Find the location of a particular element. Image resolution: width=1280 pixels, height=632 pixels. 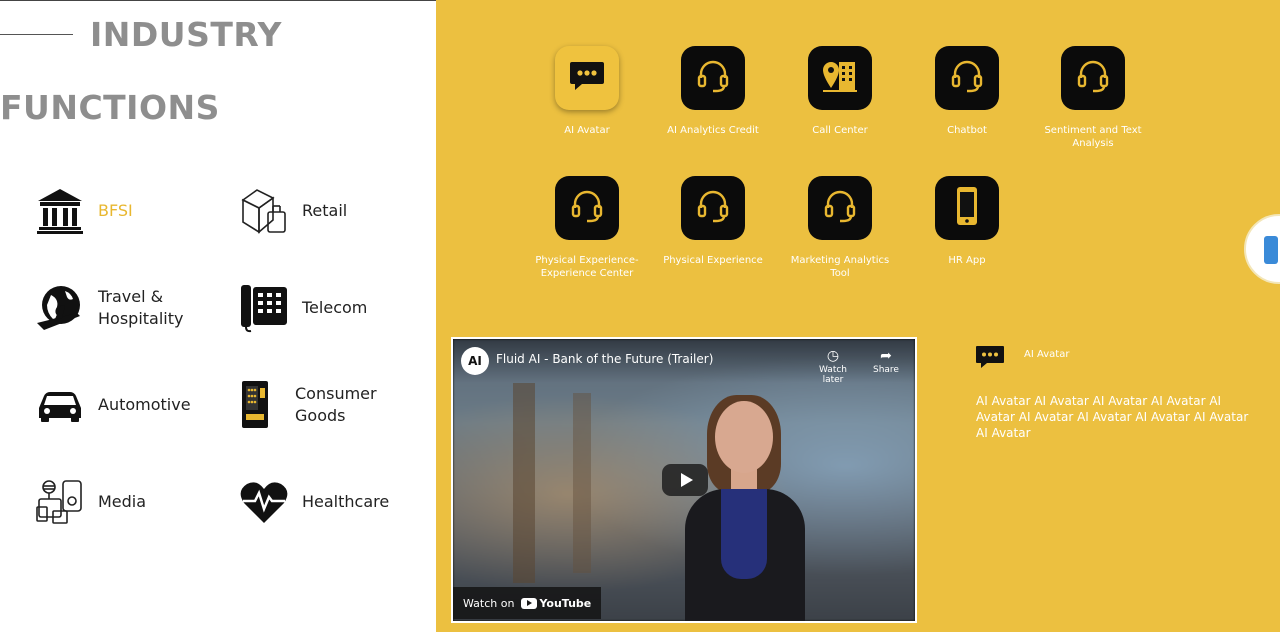

function-tile-label: AI Avatar is located at coordinates (587, 130).